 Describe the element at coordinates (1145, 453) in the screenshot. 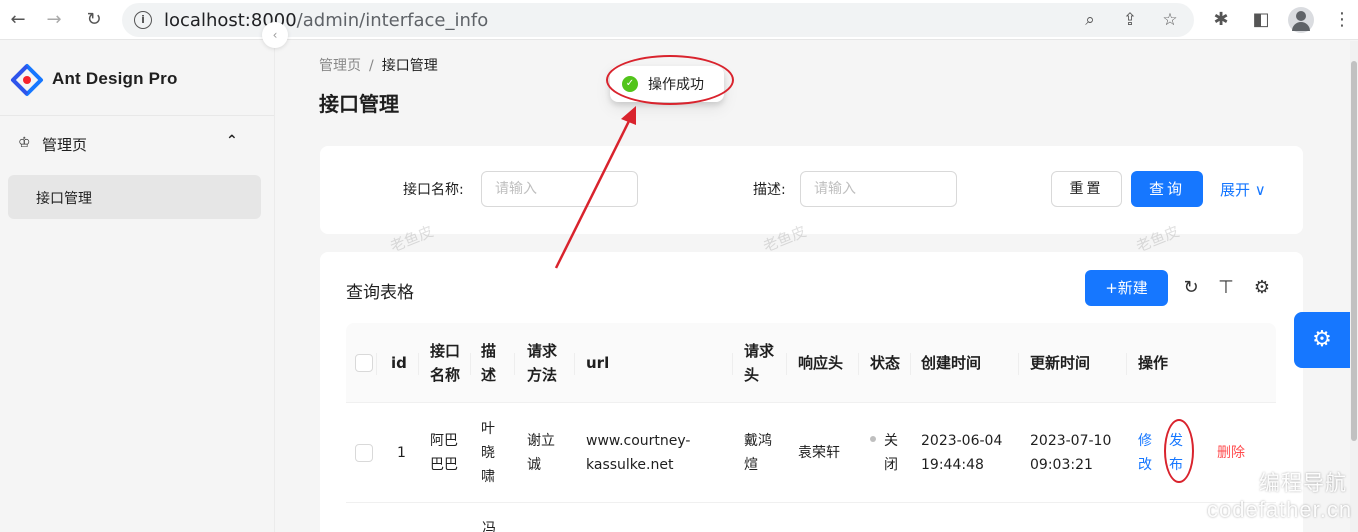

I see `edit-link: 修改` at that location.